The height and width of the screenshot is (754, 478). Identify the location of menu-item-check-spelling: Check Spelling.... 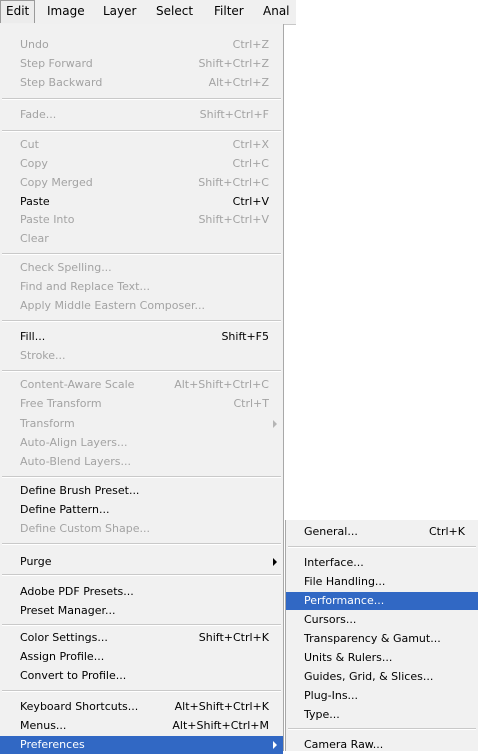
(141, 268).